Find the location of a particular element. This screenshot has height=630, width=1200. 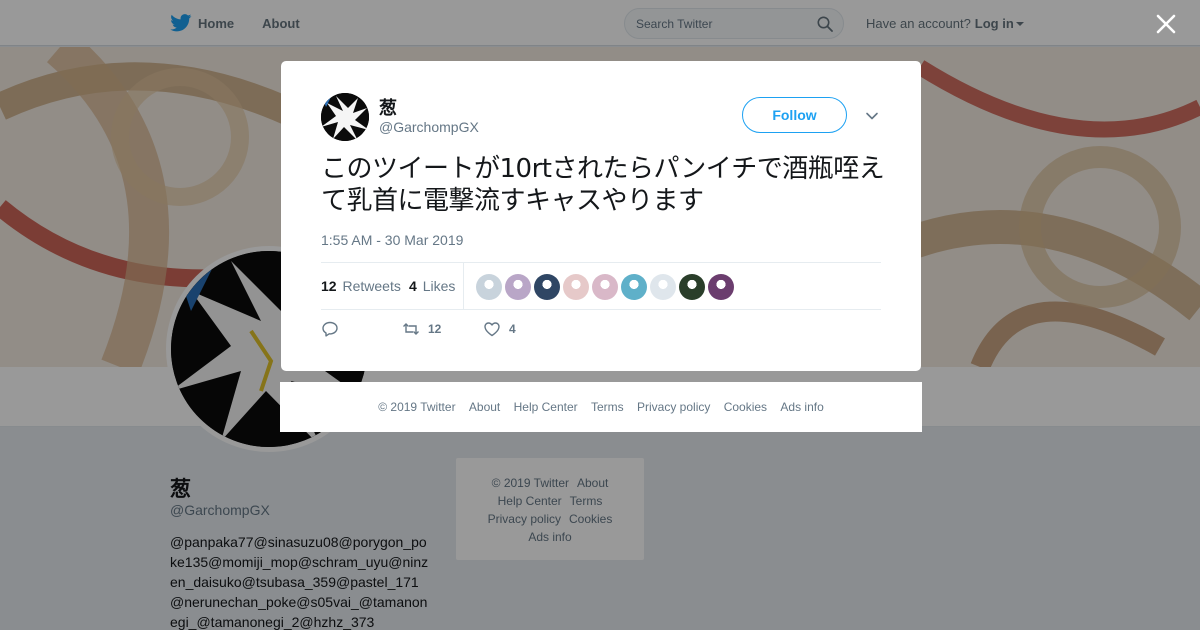

retweets-count: 12 is located at coordinates (329, 286).